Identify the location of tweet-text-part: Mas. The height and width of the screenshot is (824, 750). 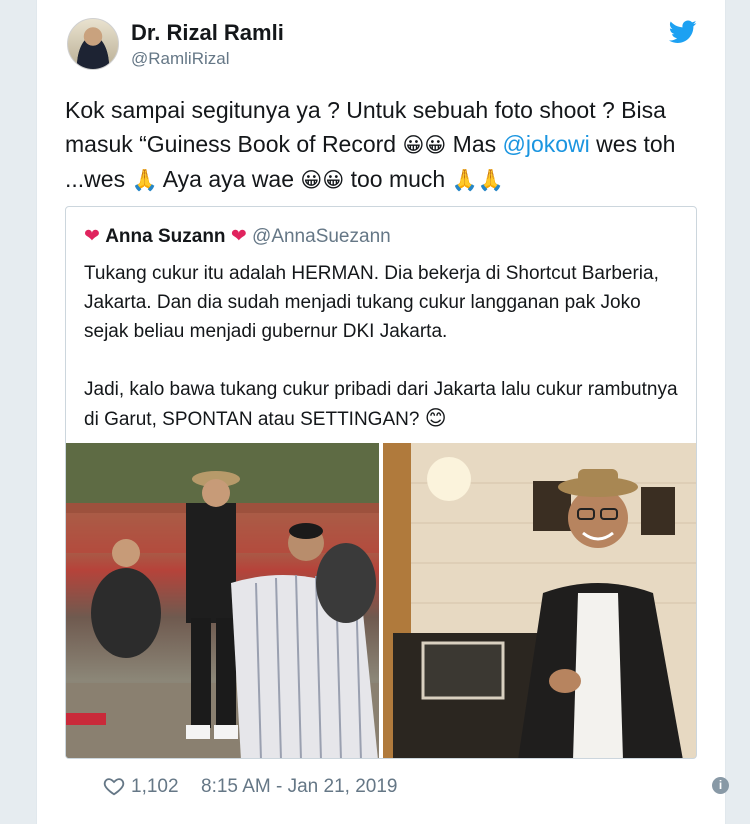
(474, 144).